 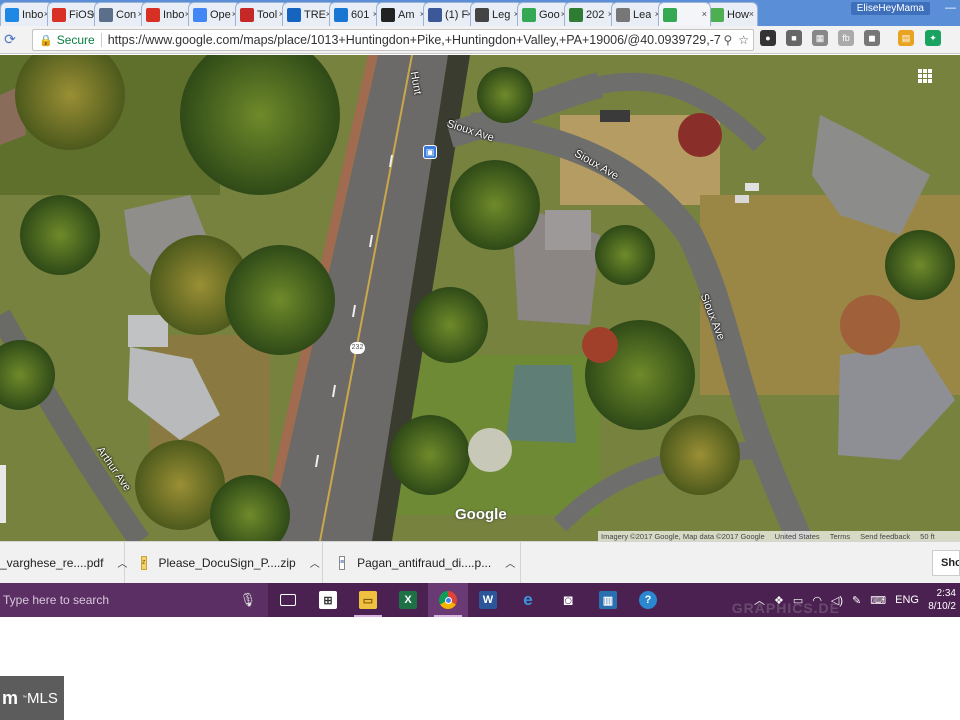 What do you see at coordinates (134, 600) in the screenshot?
I see `taskbar-search: Type here to search 🎙` at bounding box center [134, 600].